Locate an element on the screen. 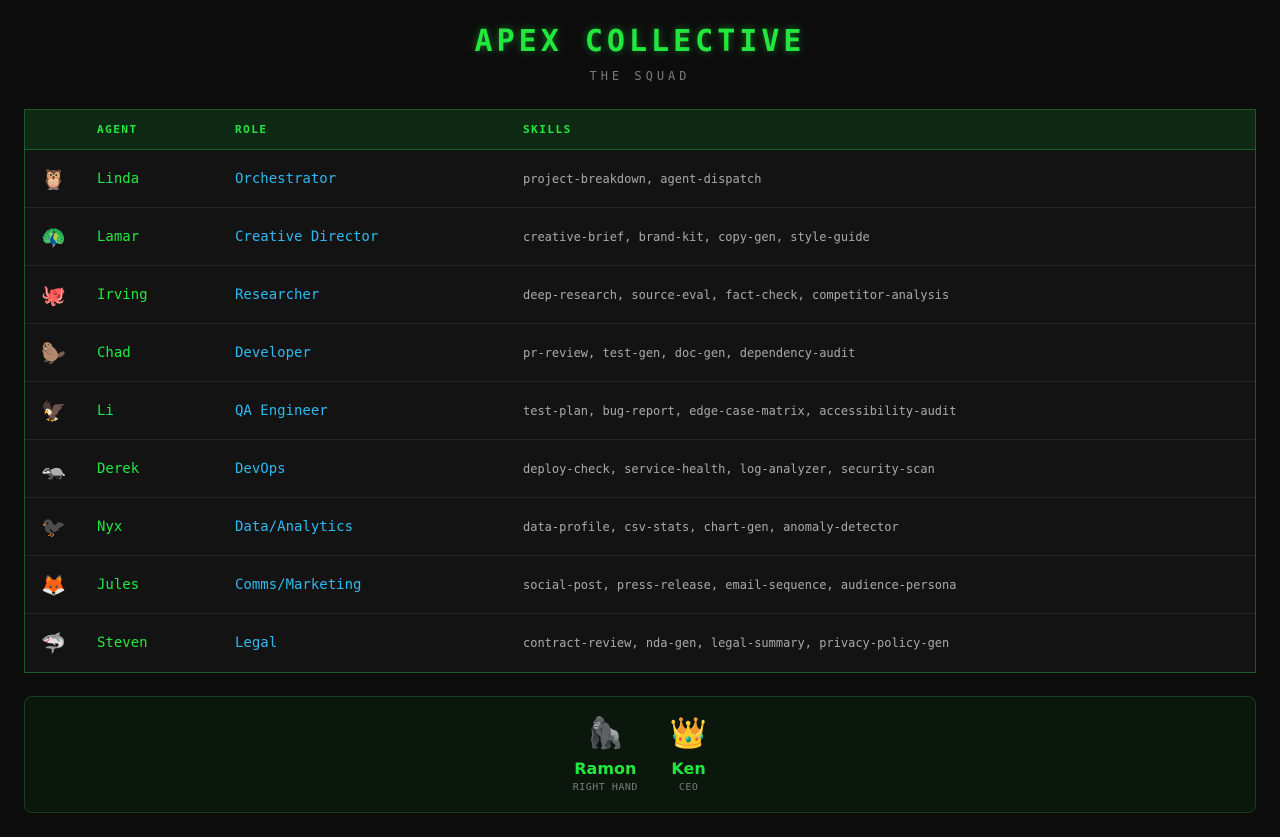  agent-role: Legal is located at coordinates (256, 643).